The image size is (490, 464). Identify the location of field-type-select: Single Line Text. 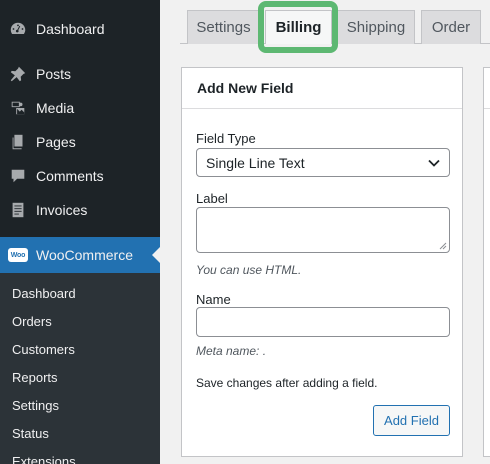
(323, 162).